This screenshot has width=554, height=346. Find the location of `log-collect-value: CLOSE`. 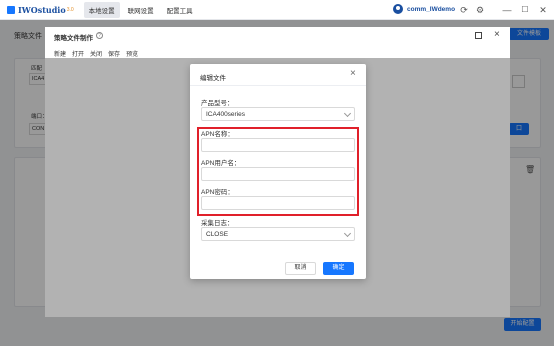

log-collect-value: CLOSE is located at coordinates (217, 234).